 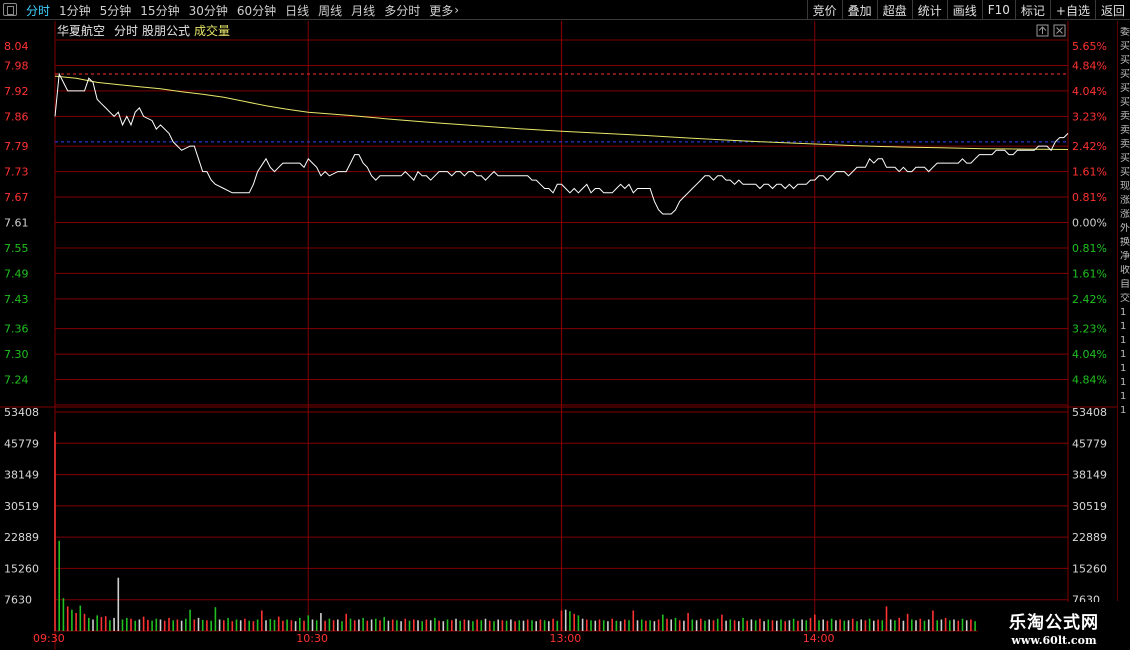 I want to click on tab-10: 更多, so click(x=441, y=10).